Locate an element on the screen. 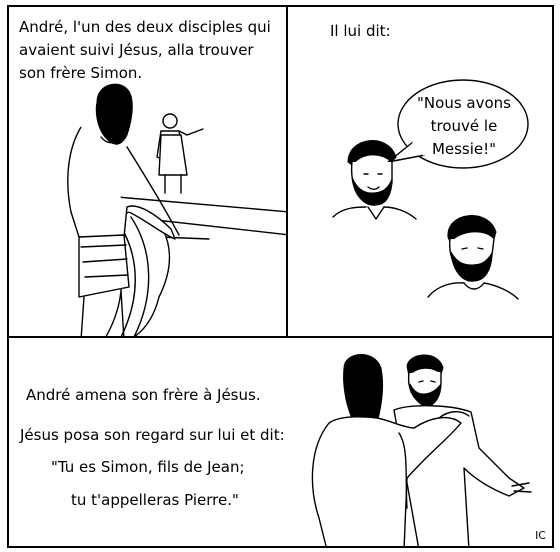 The height and width of the screenshot is (552, 560). simon-figure is located at coordinates (473, 257).